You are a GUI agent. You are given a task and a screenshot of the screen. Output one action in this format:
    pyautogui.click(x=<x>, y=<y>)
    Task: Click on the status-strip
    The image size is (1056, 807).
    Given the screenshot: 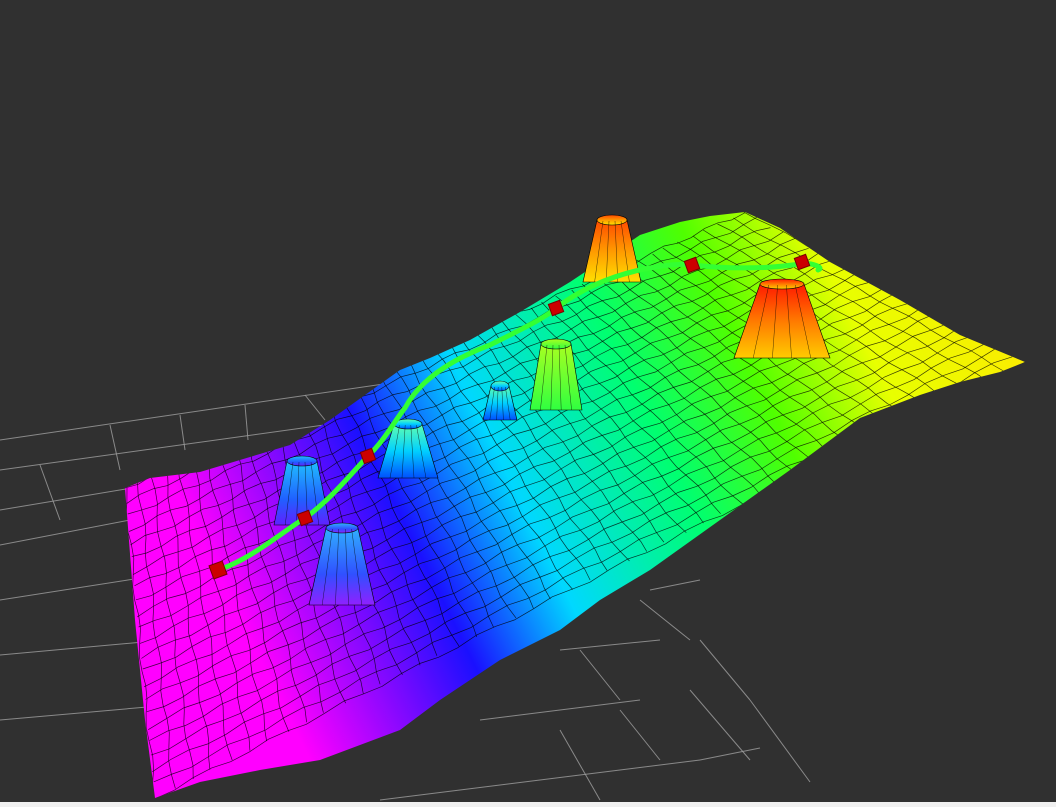 What is the action you would take?
    pyautogui.click(x=528, y=804)
    